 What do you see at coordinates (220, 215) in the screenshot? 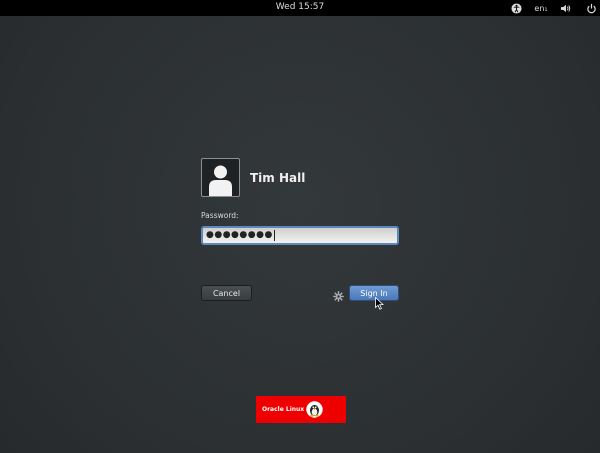
I see `password-label: Password:` at bounding box center [220, 215].